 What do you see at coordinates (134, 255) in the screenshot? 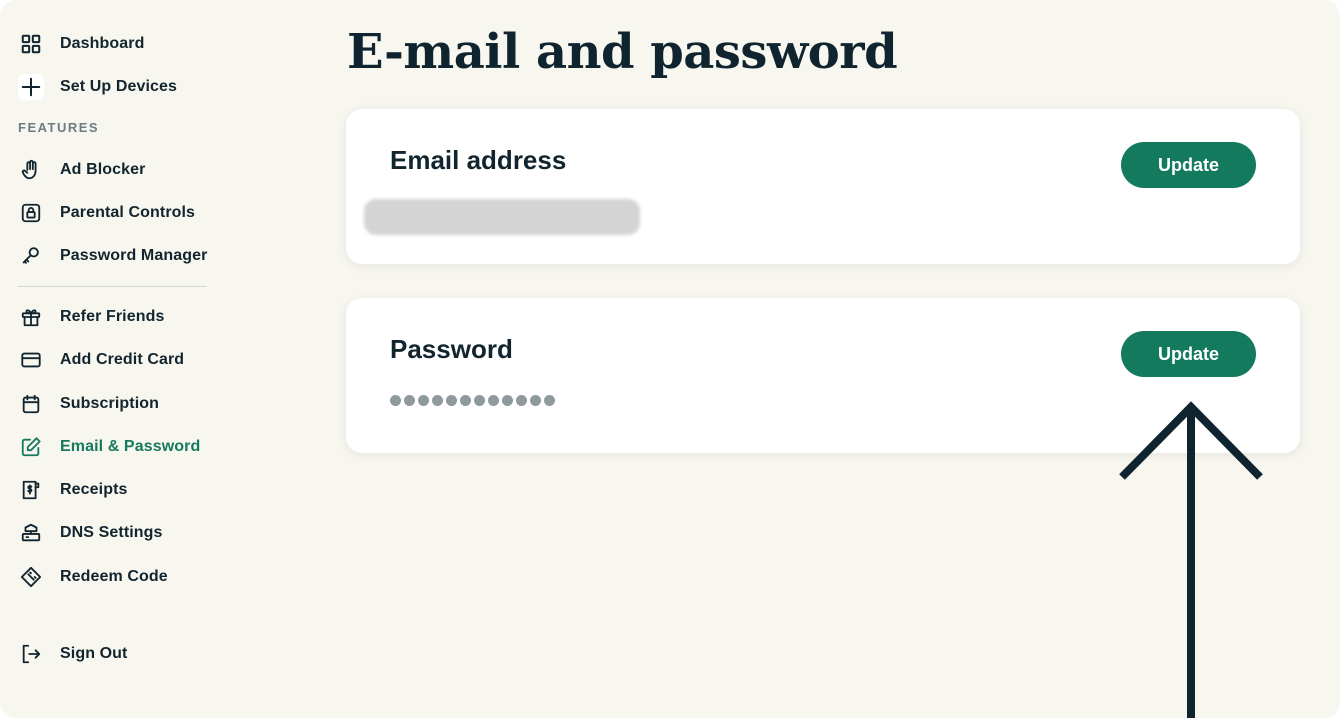
I see `sidebar-item-label: Password Manager` at bounding box center [134, 255].